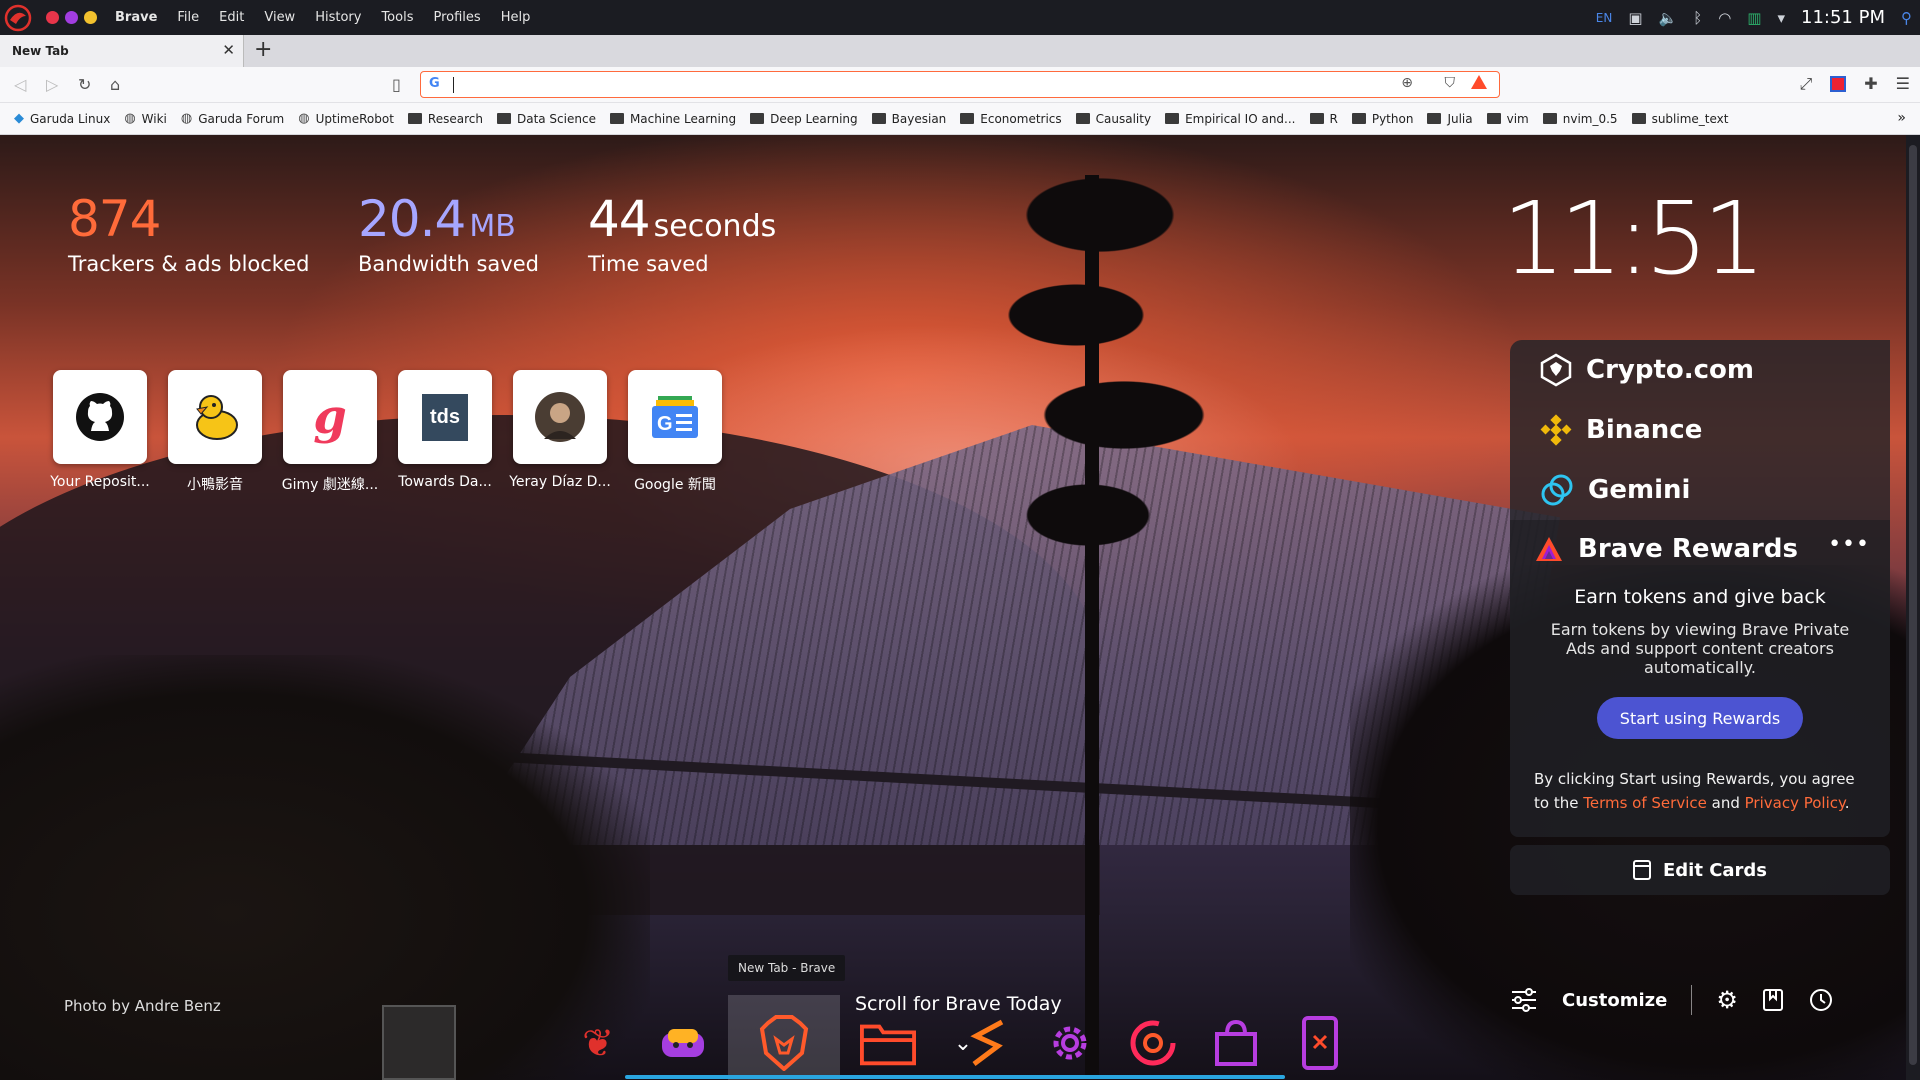 This screenshot has width=1920, height=1080. What do you see at coordinates (1450, 83) in the screenshot?
I see `brave-shields-icon: ⛉` at bounding box center [1450, 83].